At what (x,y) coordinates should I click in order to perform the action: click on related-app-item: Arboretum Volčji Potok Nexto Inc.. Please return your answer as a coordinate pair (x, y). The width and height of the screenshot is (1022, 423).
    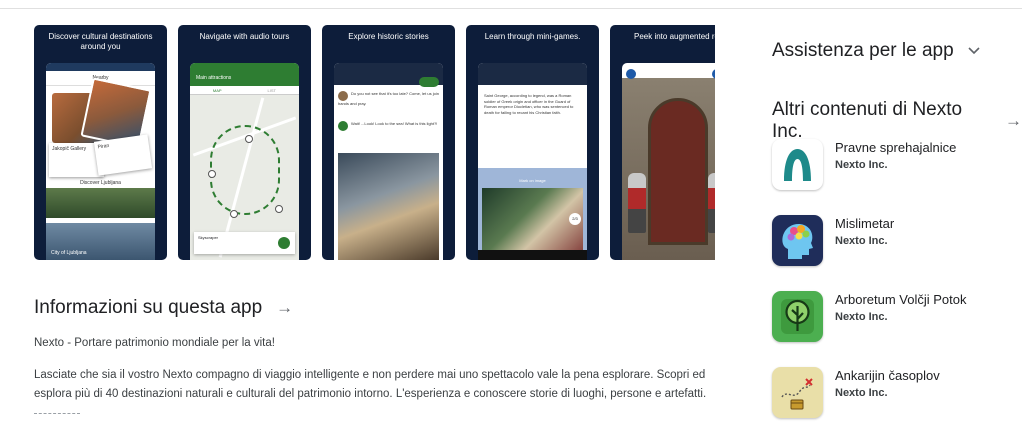
    Looking at the image, I should click on (892, 317).